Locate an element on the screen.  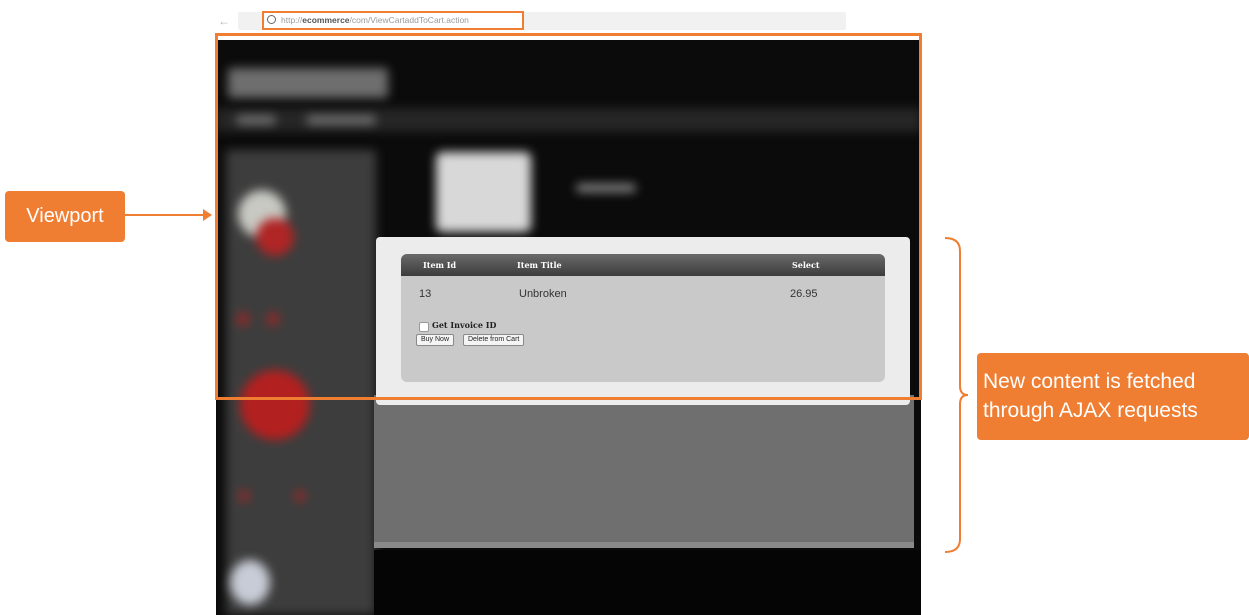
viewport-arrow-line is located at coordinates (165, 215).